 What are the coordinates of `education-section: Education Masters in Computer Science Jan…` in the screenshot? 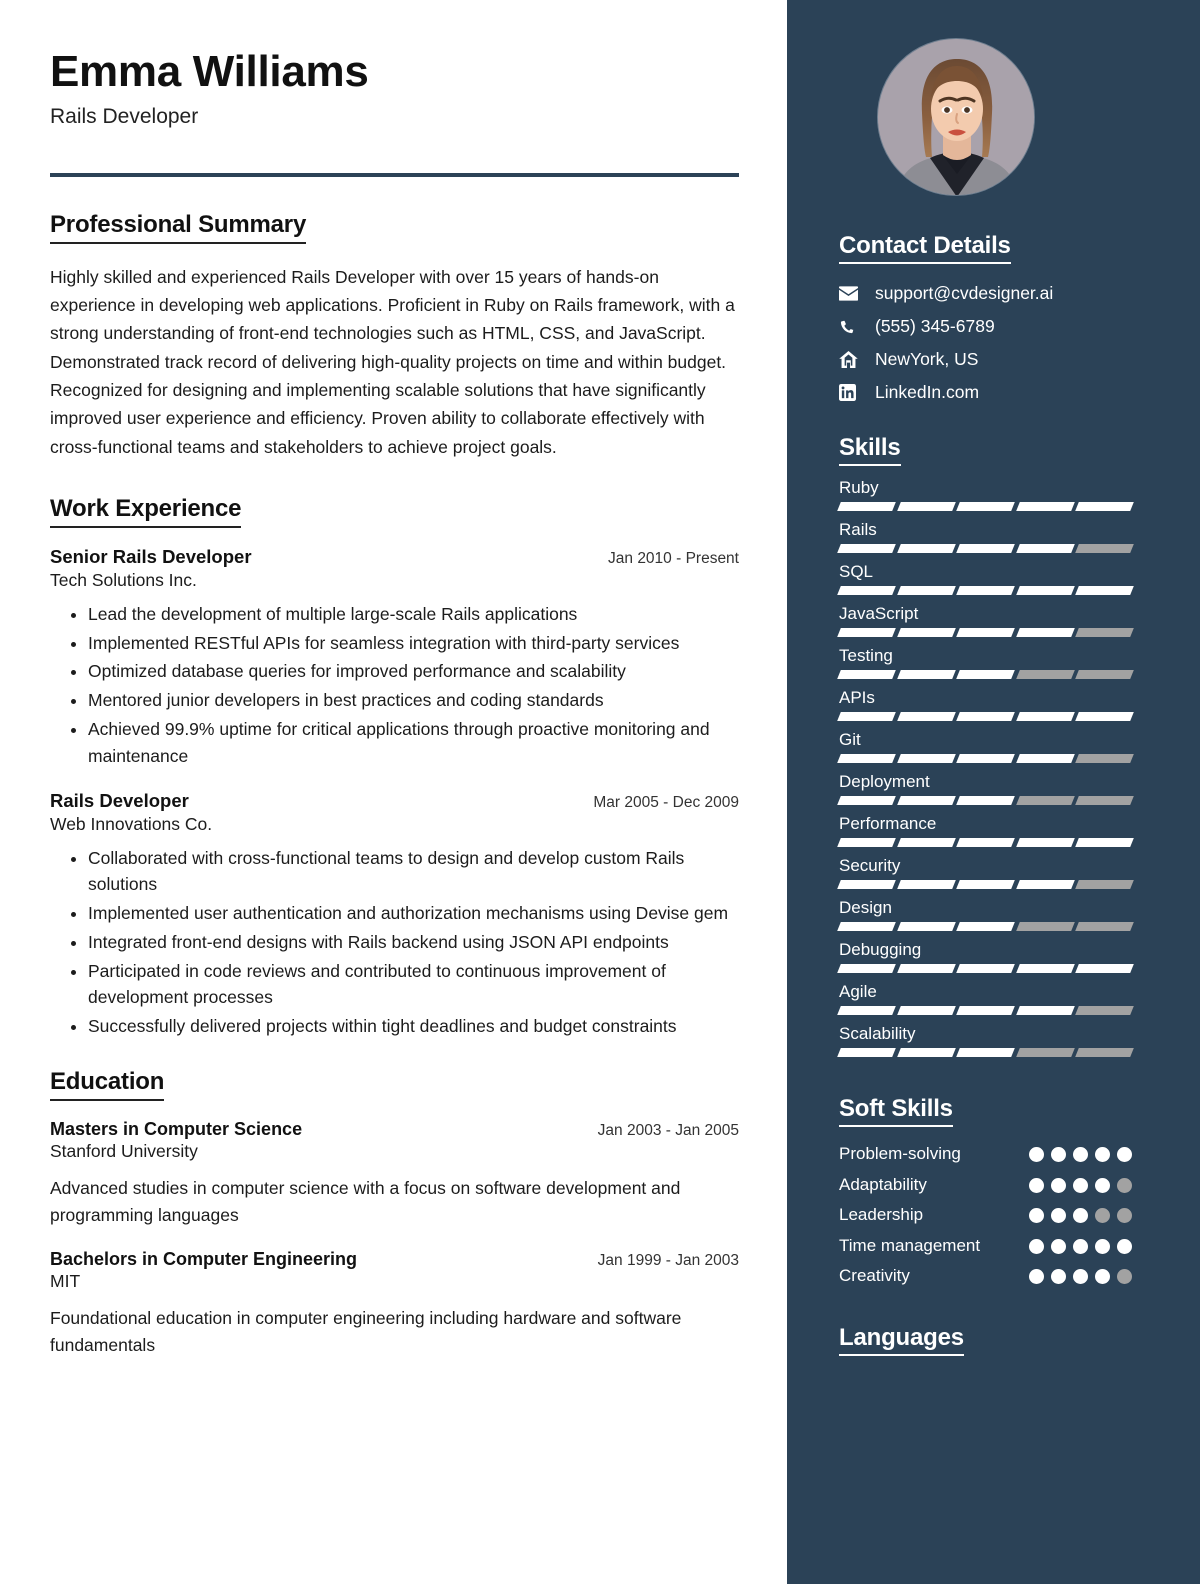 It's located at (394, 1214).